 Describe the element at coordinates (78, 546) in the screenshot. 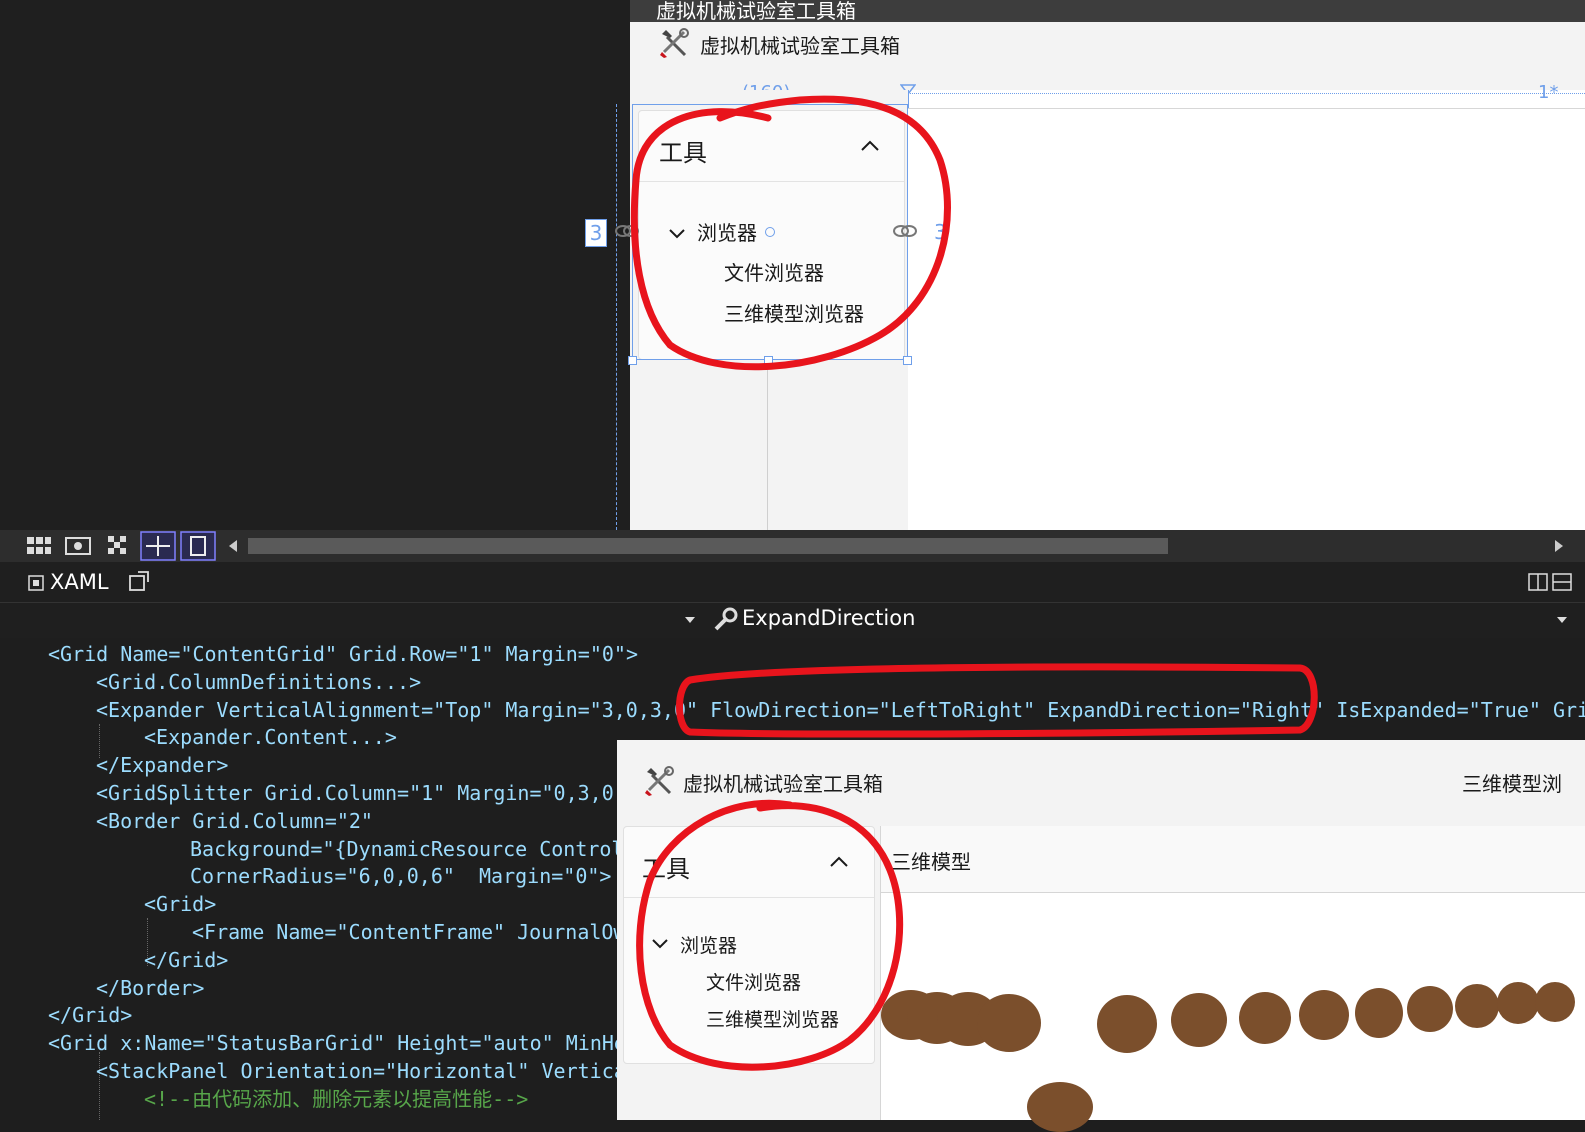

I see `snap-grid-icon` at that location.